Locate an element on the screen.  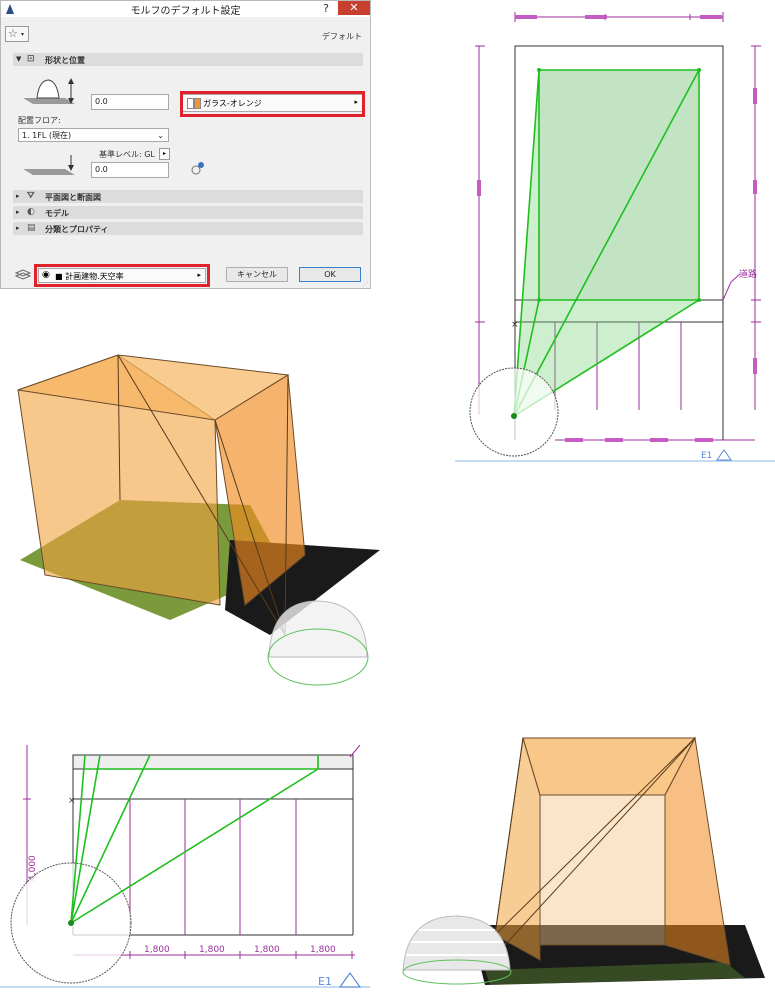
help-button: ? is located at coordinates (326, 9).